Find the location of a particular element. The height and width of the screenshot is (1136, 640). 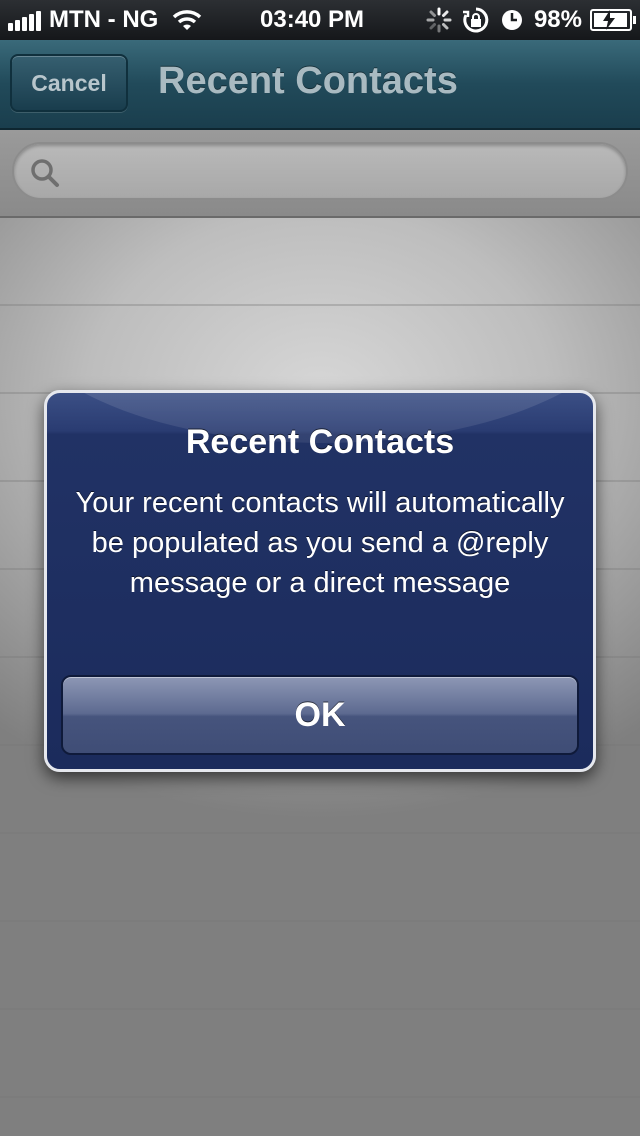

ok-button: OK is located at coordinates (320, 715).